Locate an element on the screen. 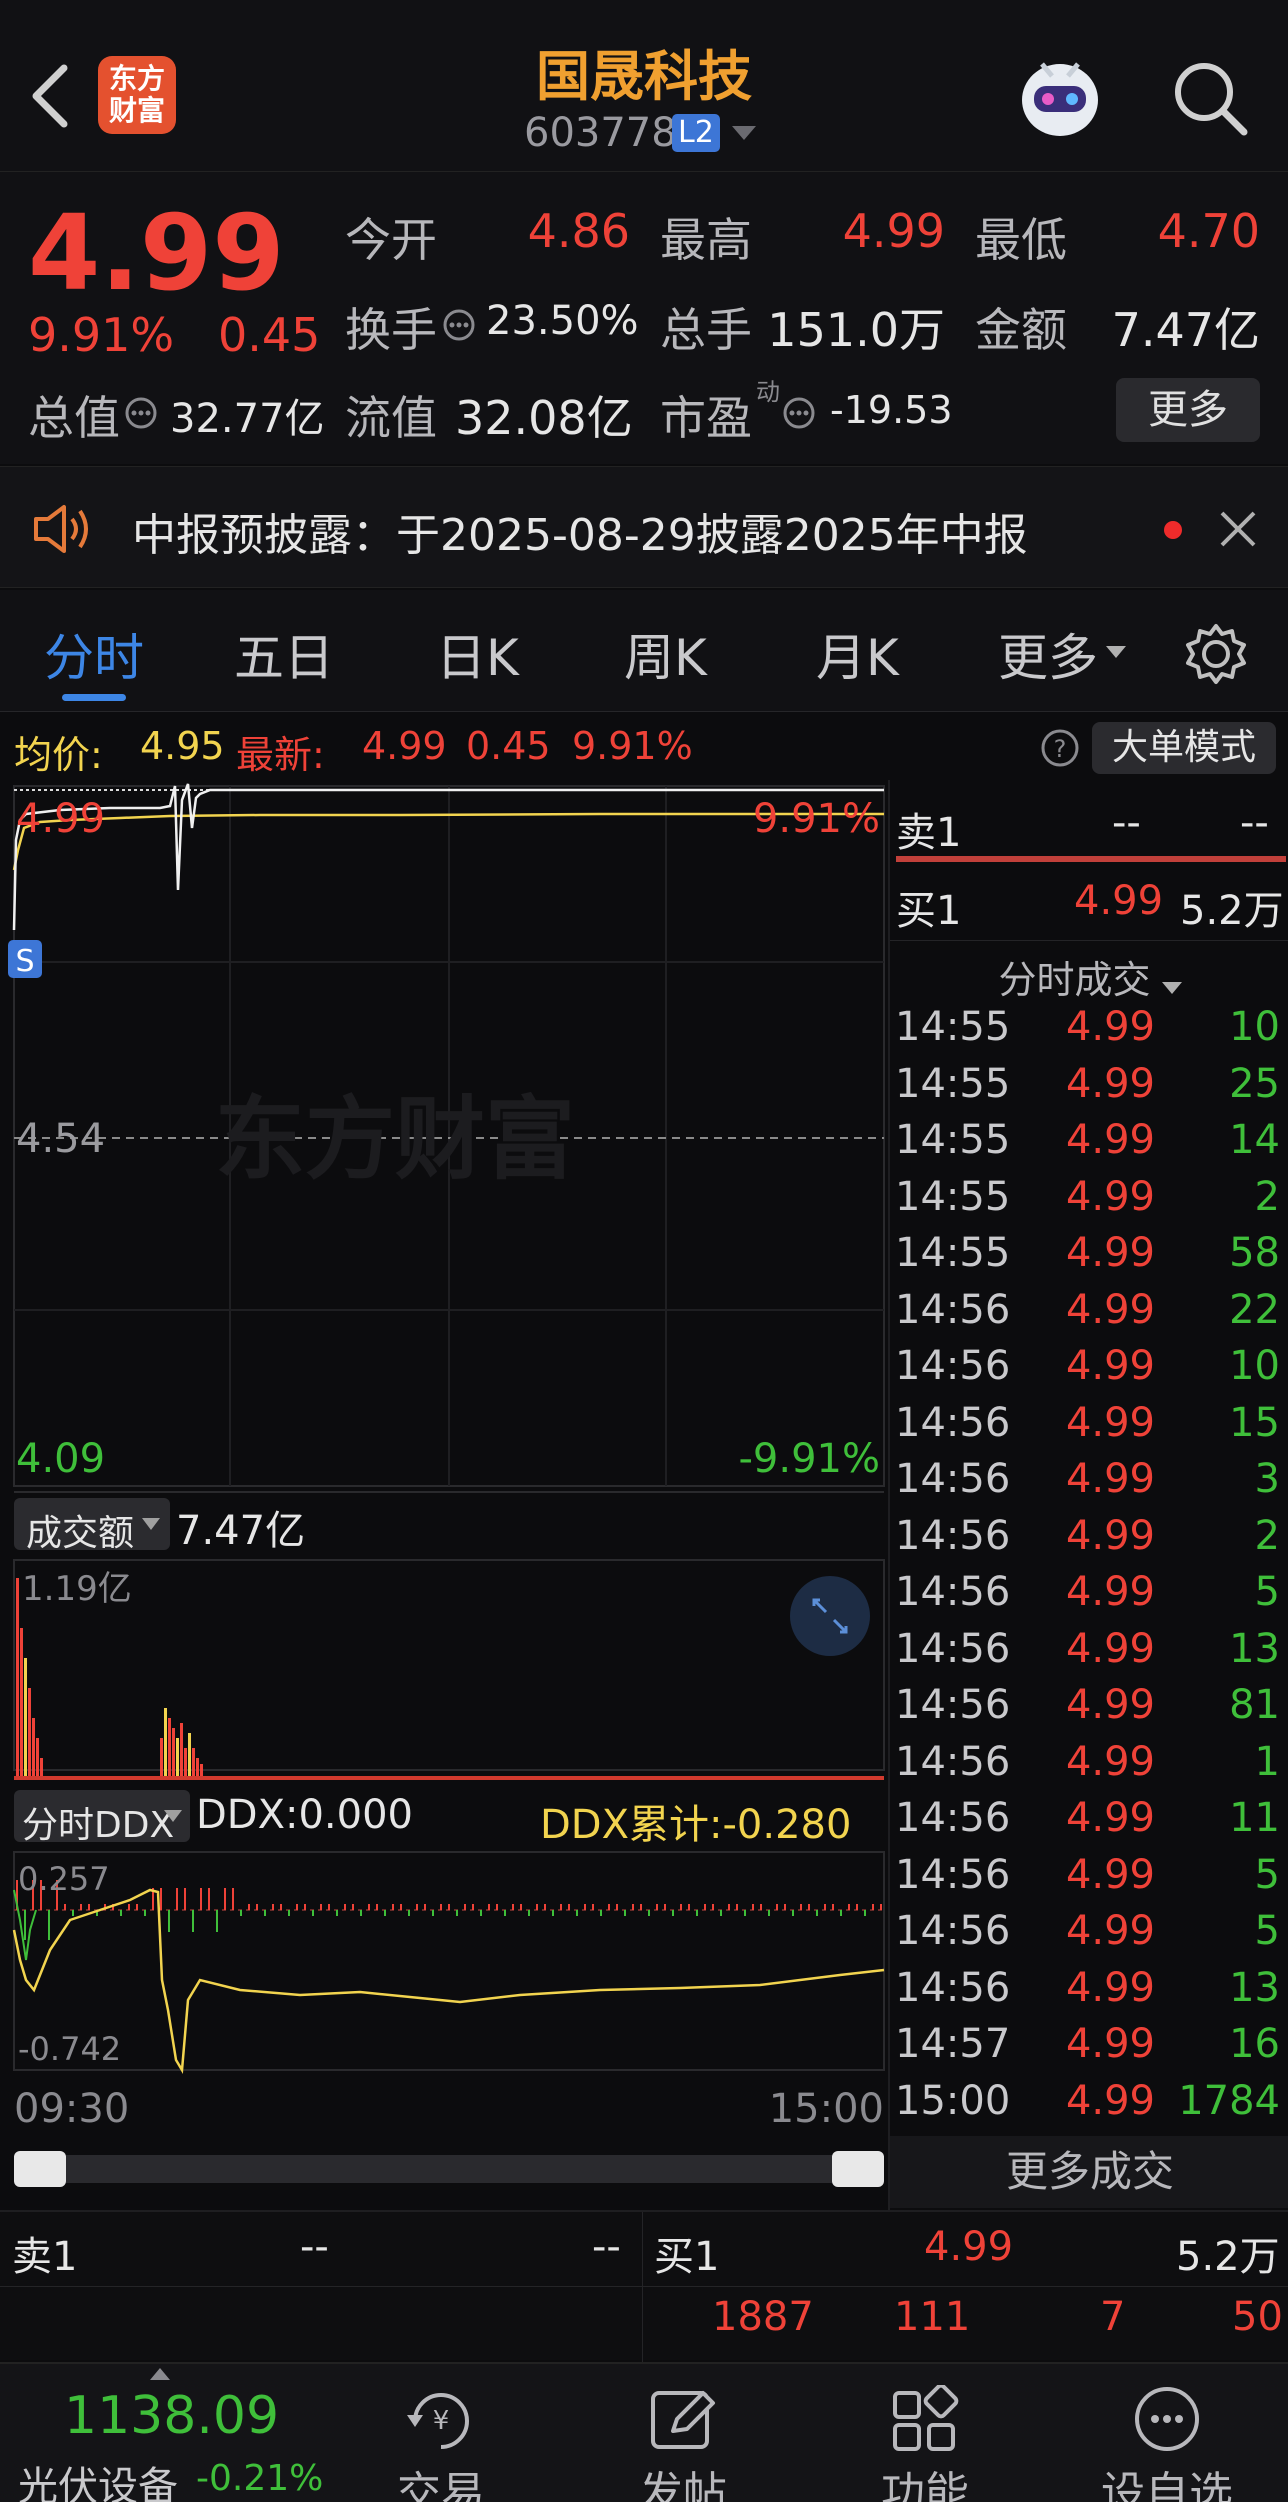 Image resolution: width=1288 pixels, height=2502 pixels. nav-post: 发帖 is located at coordinates (683, 2443).